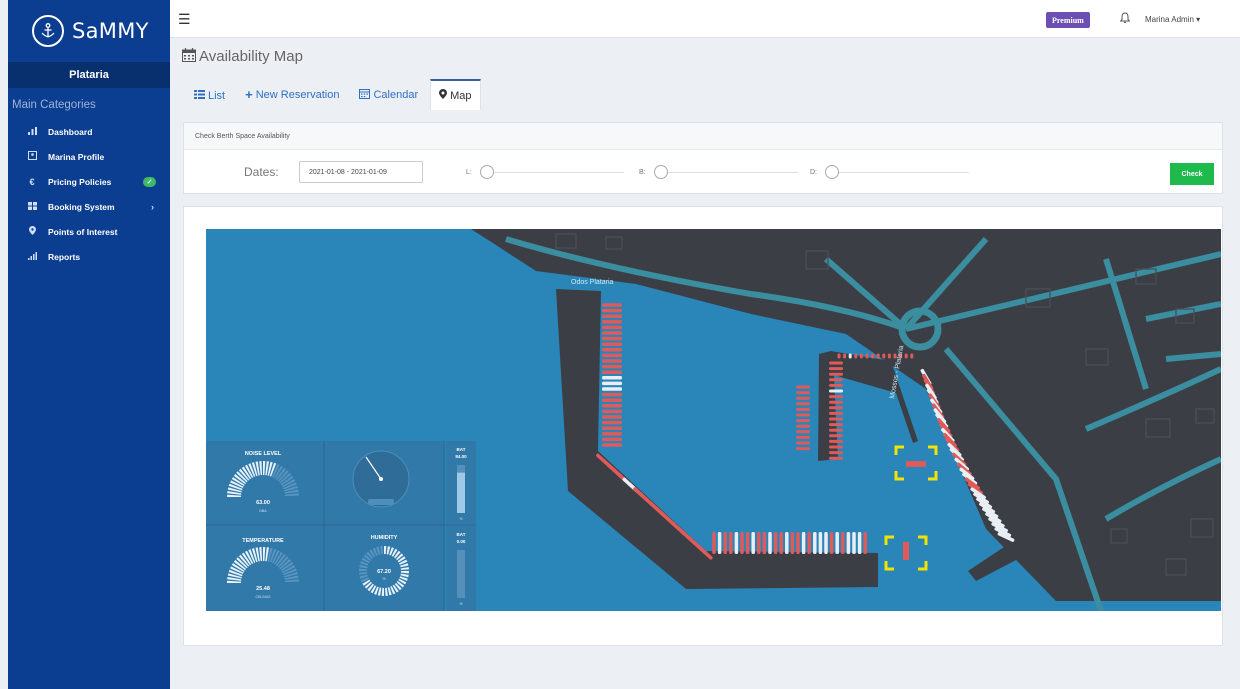 The image size is (1240, 689). What do you see at coordinates (48, 31) in the screenshot?
I see `anchor-icon` at bounding box center [48, 31].